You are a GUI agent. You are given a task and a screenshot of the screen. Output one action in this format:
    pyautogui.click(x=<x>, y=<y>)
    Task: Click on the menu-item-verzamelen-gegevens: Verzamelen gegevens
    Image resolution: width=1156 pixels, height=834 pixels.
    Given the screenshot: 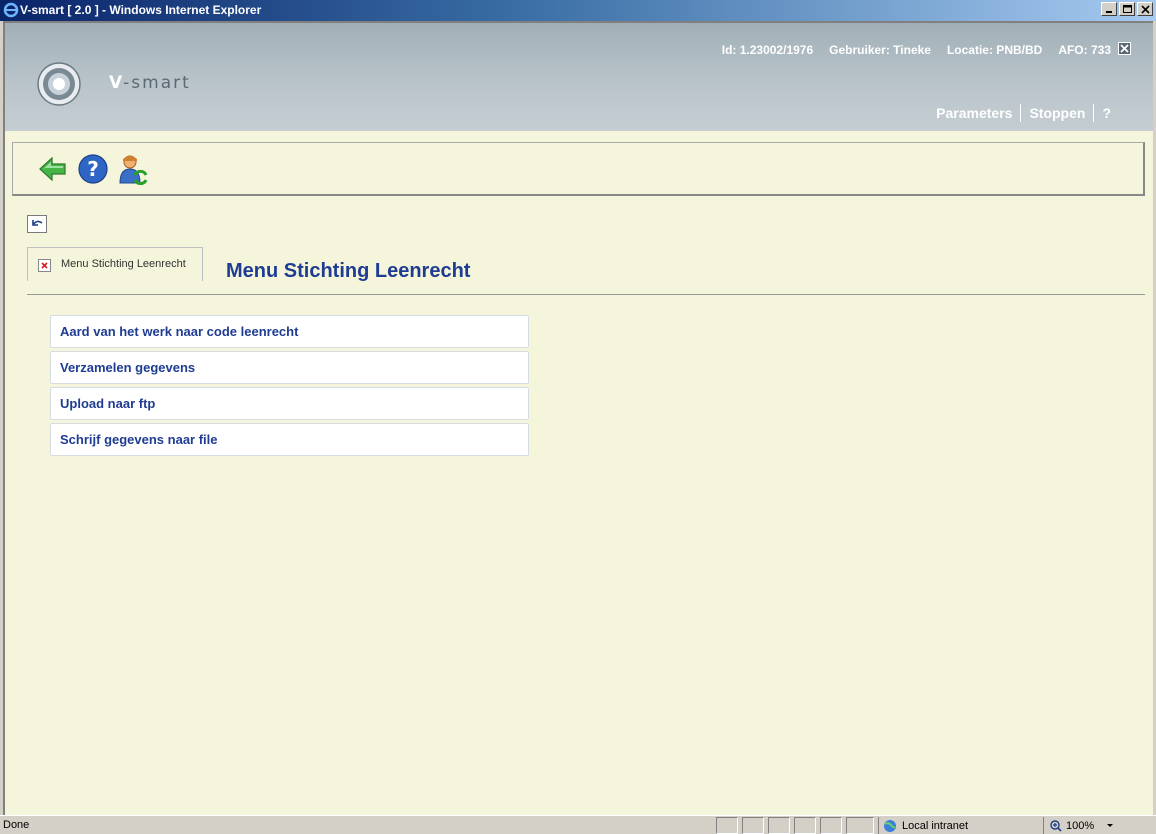 What is the action you would take?
    pyautogui.click(x=289, y=367)
    